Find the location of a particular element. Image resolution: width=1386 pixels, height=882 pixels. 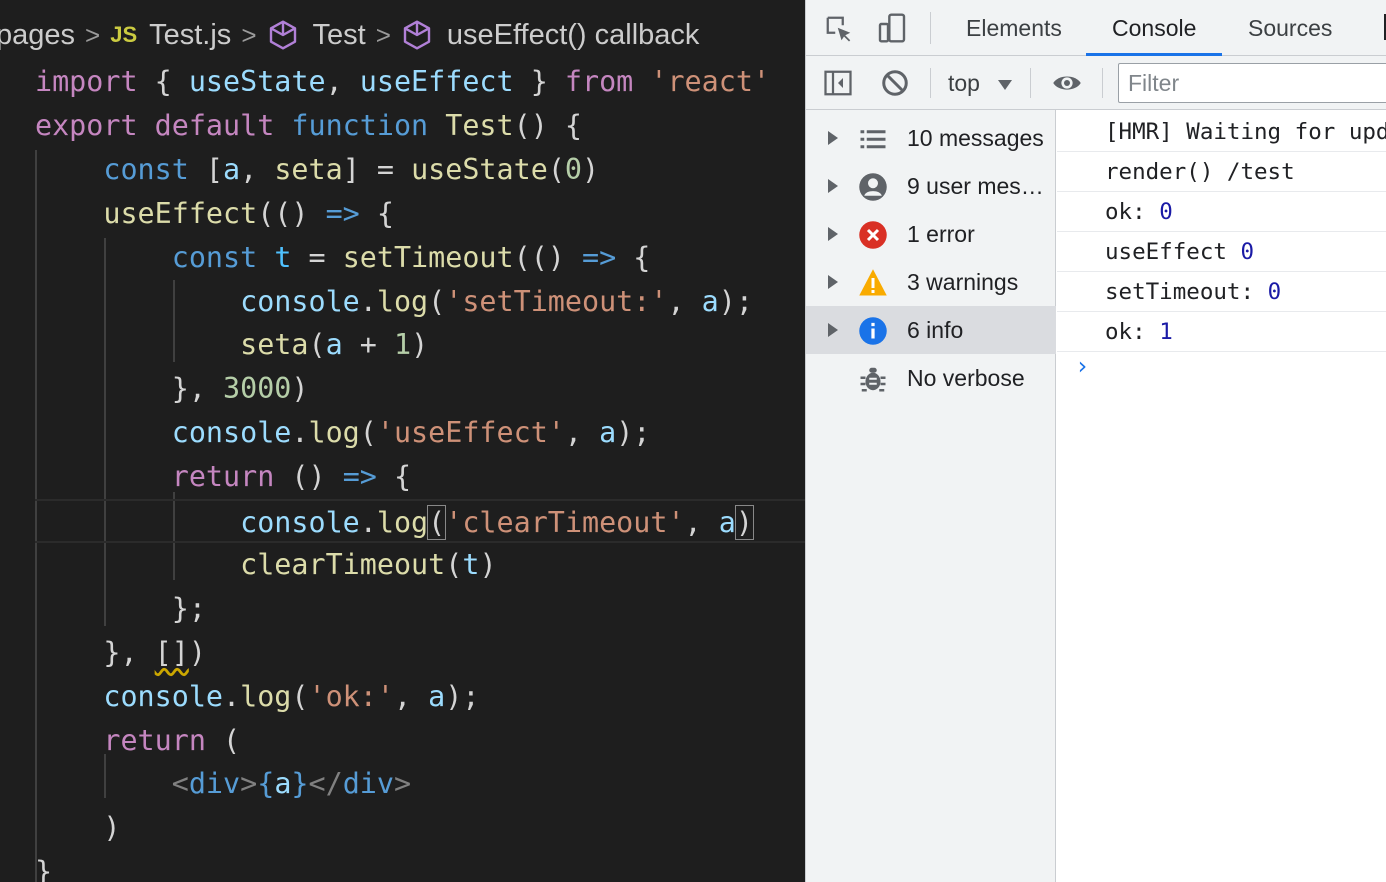

code-token: return is located at coordinates (223, 477).